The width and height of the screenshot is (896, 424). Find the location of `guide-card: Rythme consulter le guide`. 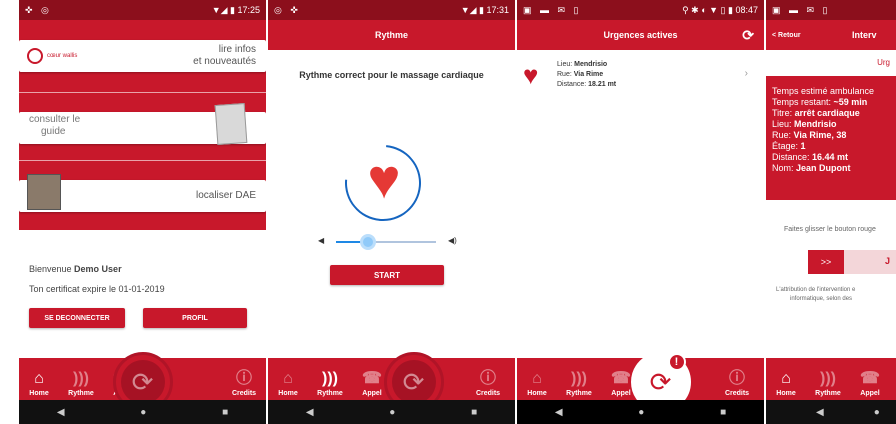

guide-card: Rythme consulter le guide is located at coordinates (142, 124).